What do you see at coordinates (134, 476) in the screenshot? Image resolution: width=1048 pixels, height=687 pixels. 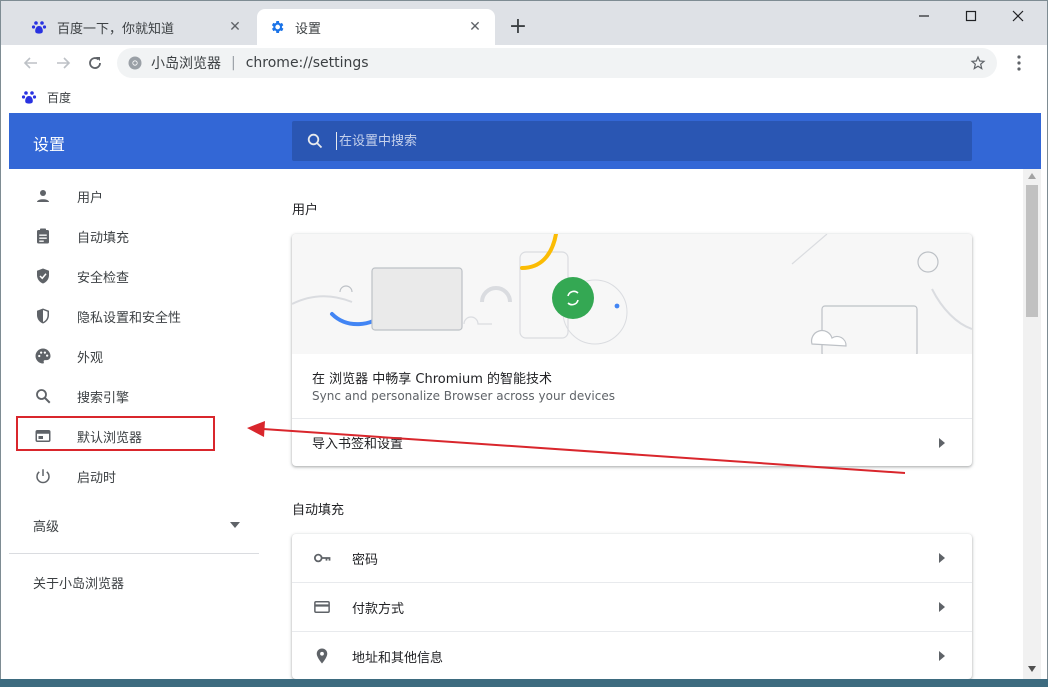 I see `sidebar-item-on-startup: 启动时` at bounding box center [134, 476].